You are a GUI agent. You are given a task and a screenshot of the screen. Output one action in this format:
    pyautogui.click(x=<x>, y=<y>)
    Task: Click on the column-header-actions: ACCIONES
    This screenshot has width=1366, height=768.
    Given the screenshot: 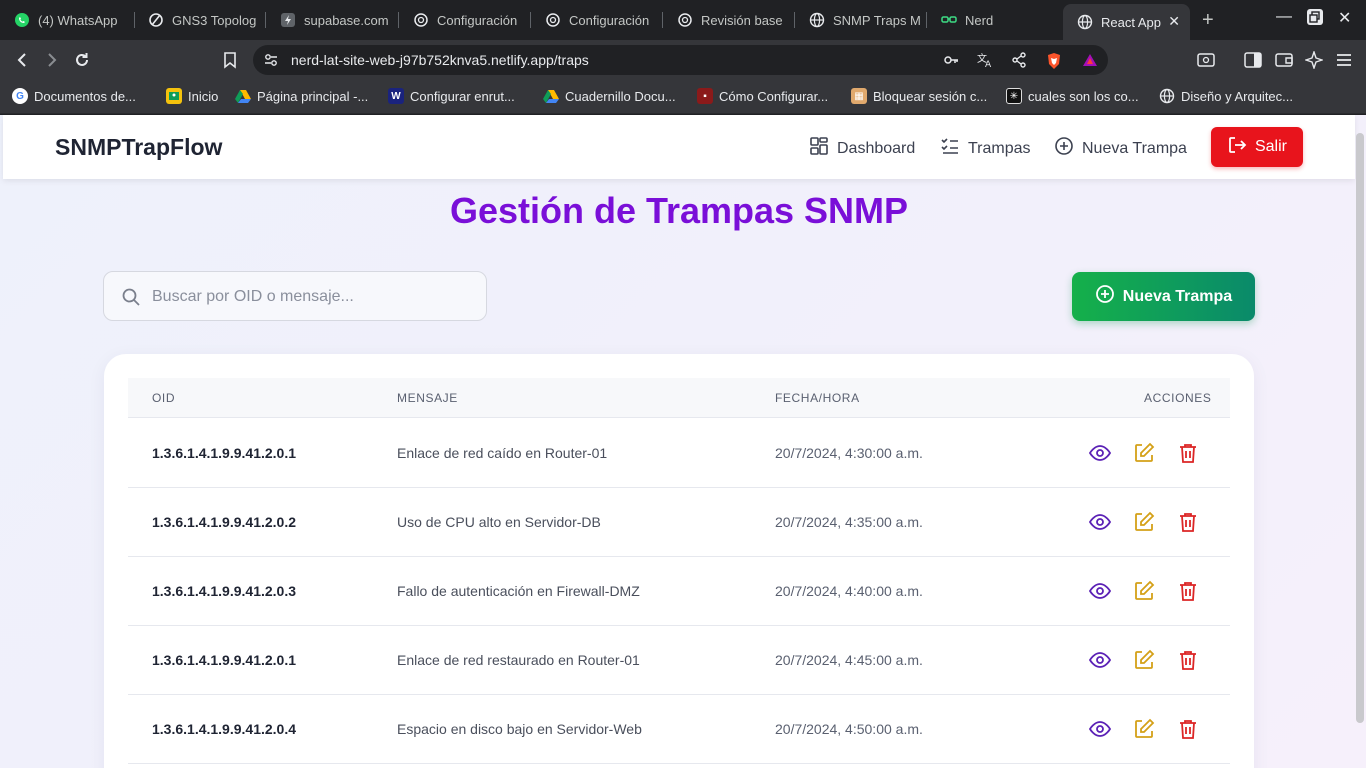 What is the action you would take?
    pyautogui.click(x=1178, y=398)
    